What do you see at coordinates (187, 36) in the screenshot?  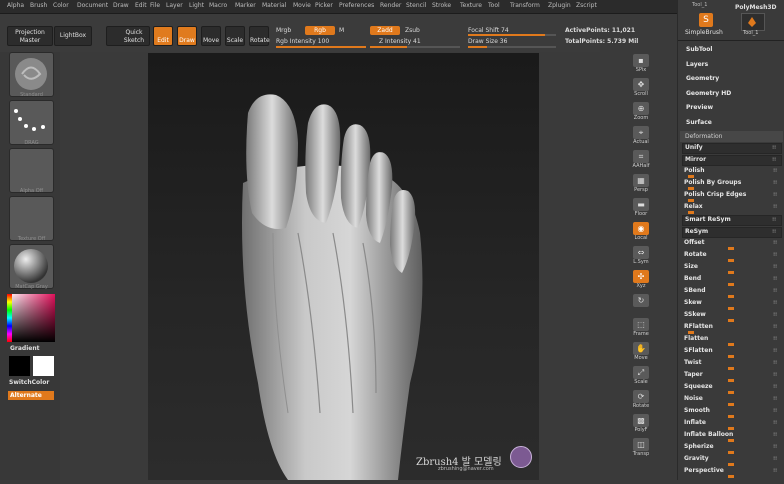 I see `draw-button: Draw` at bounding box center [187, 36].